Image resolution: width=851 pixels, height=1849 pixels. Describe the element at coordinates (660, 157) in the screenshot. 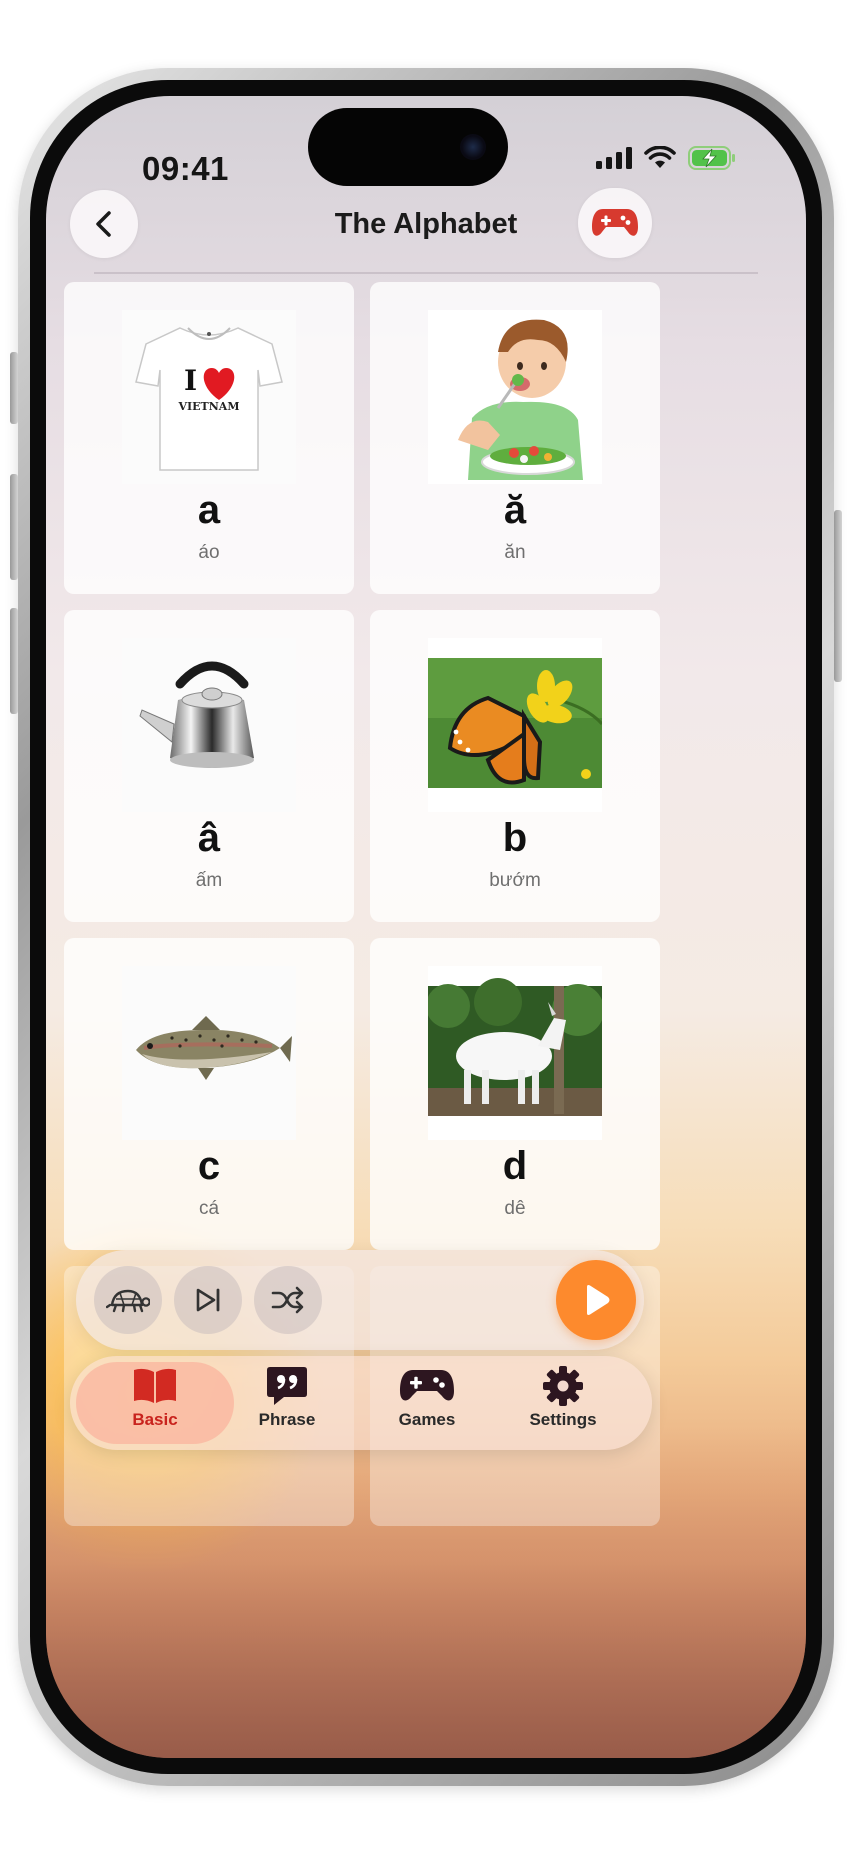

I see `wifi-icon` at that location.